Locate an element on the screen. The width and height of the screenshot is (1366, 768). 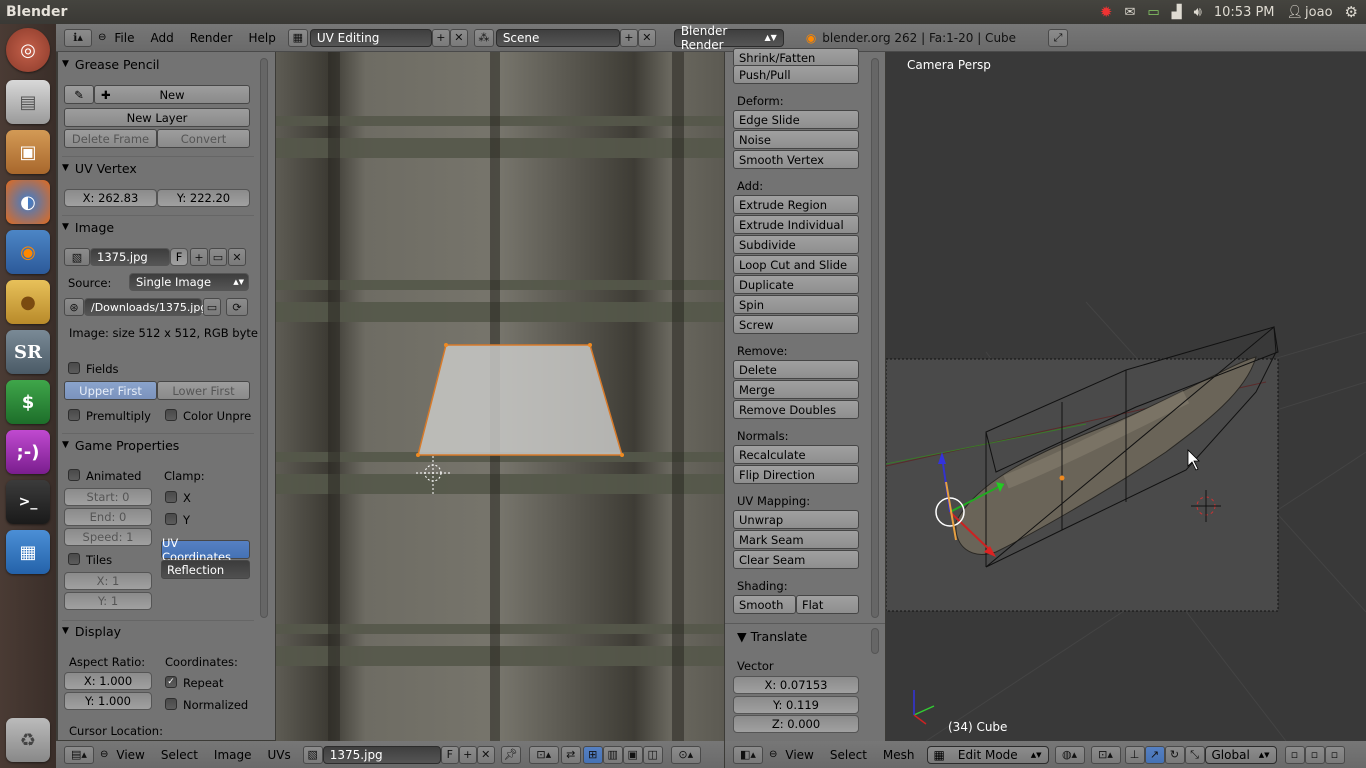
tool-push-pull: Push/Pull is located at coordinates (796, 74).